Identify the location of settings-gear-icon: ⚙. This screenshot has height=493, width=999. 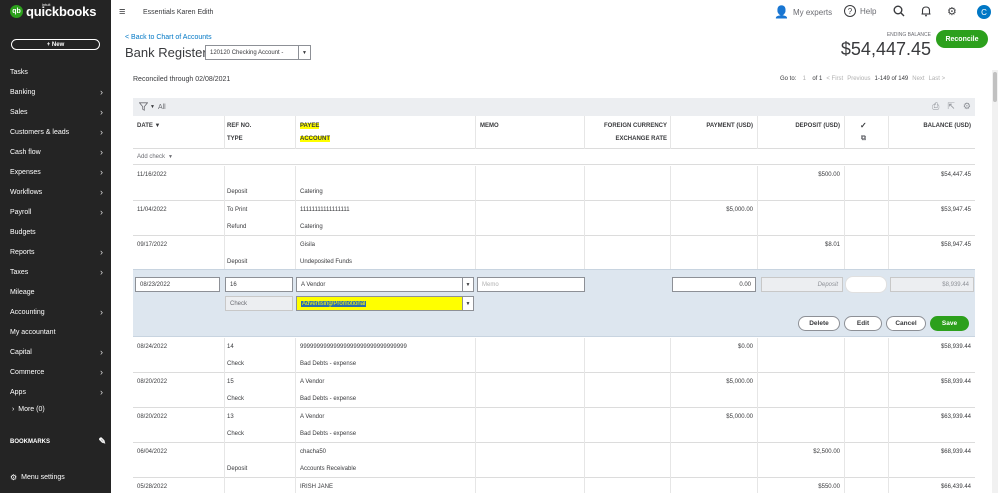
(952, 11).